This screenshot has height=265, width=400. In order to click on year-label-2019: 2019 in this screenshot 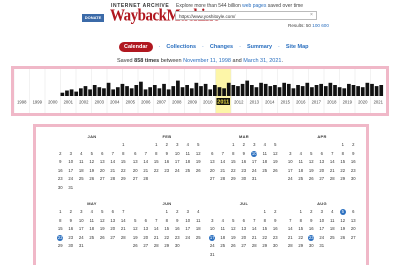, I will do `click(348, 102)`.